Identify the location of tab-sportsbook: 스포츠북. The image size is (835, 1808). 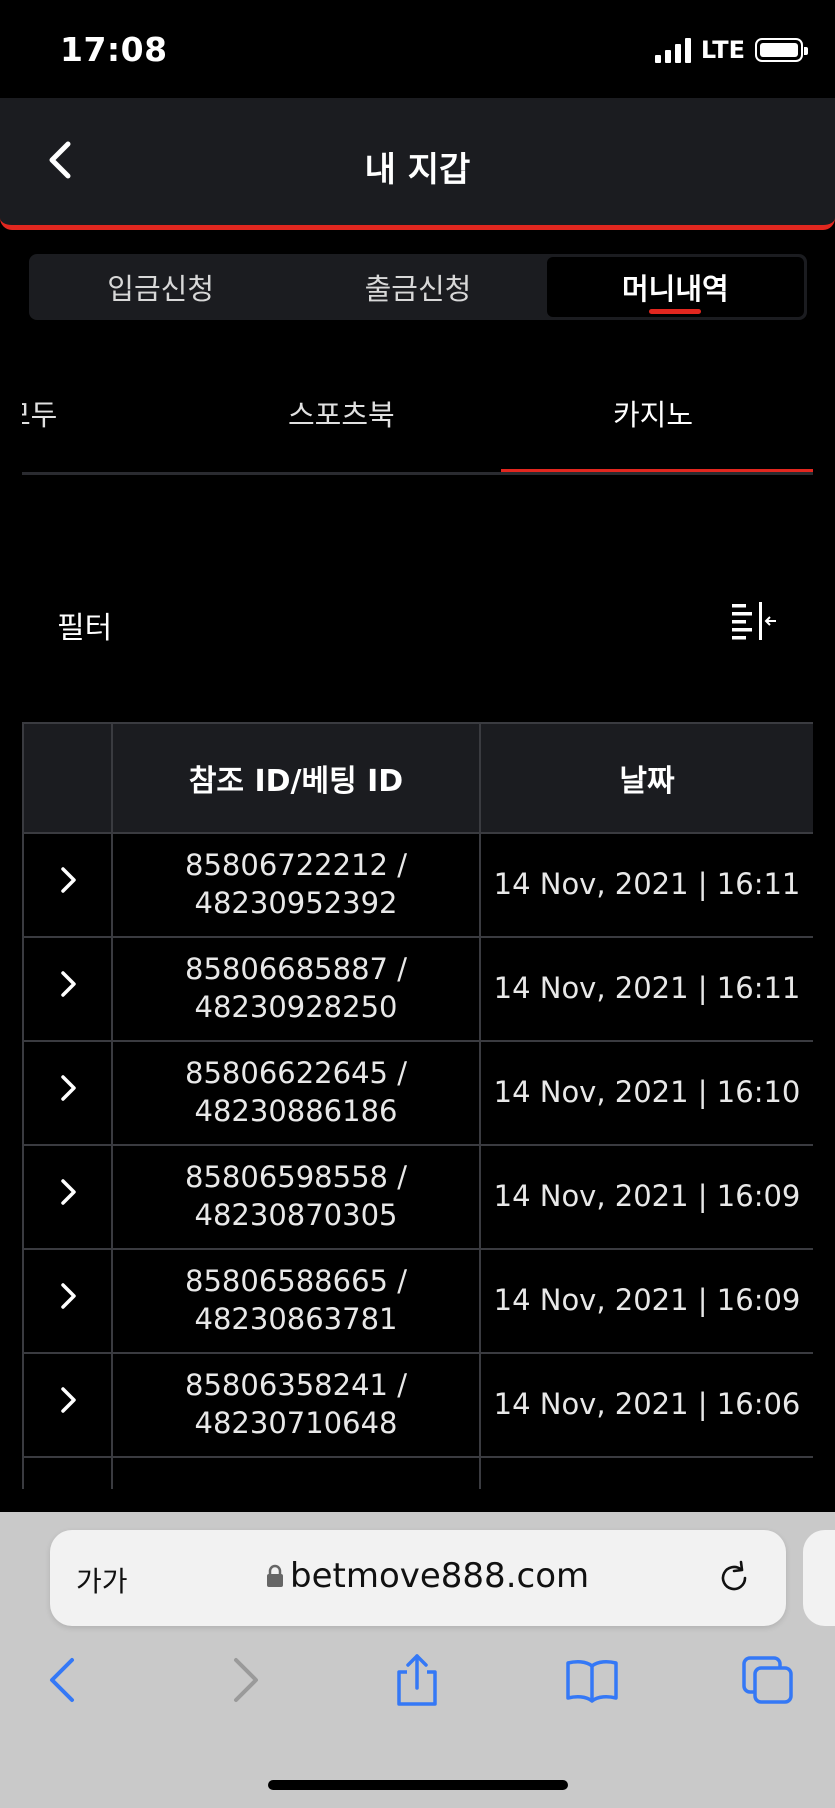
(341, 413).